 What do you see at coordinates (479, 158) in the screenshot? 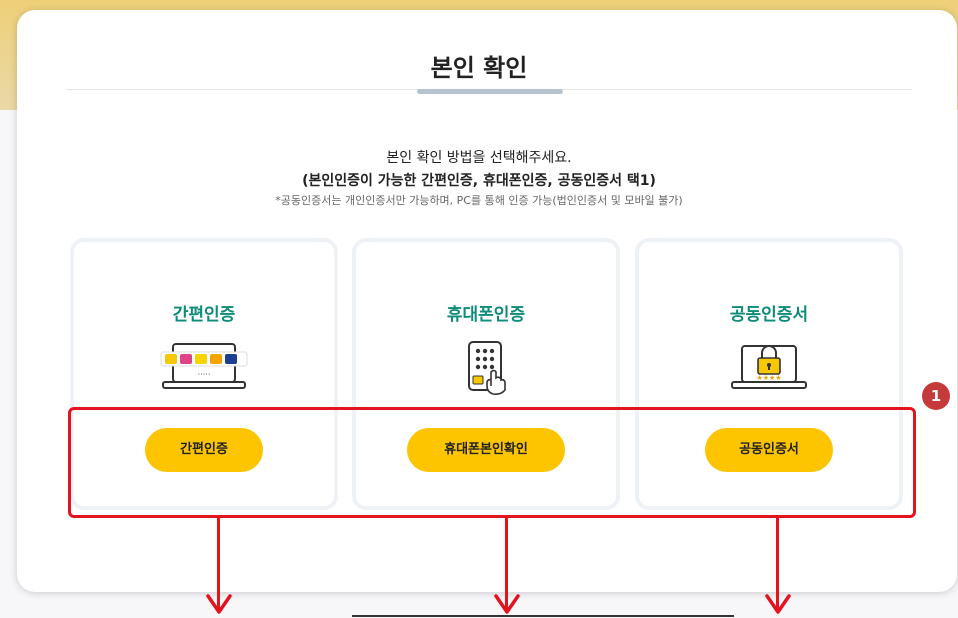
I see `instruction-text: 본인 확인 방법을 선택해주세요.` at bounding box center [479, 158].